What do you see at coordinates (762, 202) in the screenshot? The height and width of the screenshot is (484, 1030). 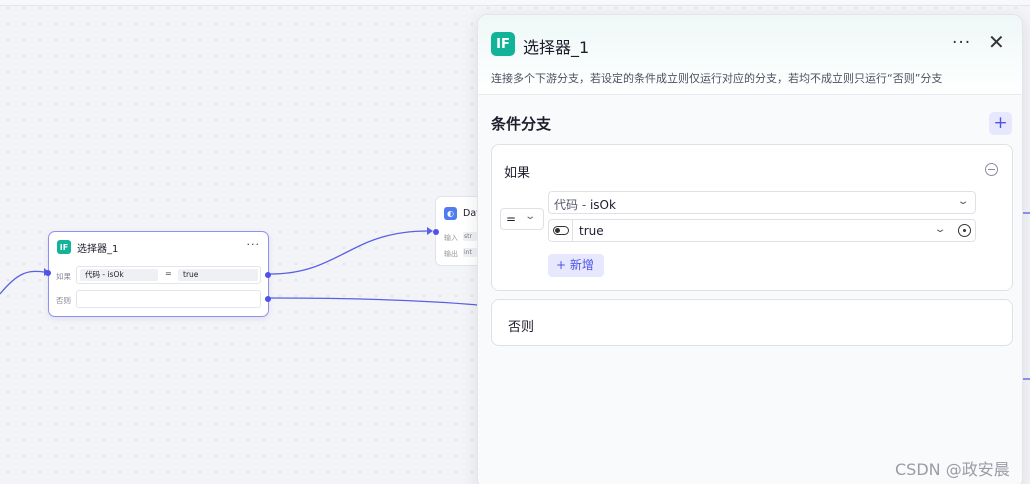 I see `variable-select: 代码 - isOk ⌄` at bounding box center [762, 202].